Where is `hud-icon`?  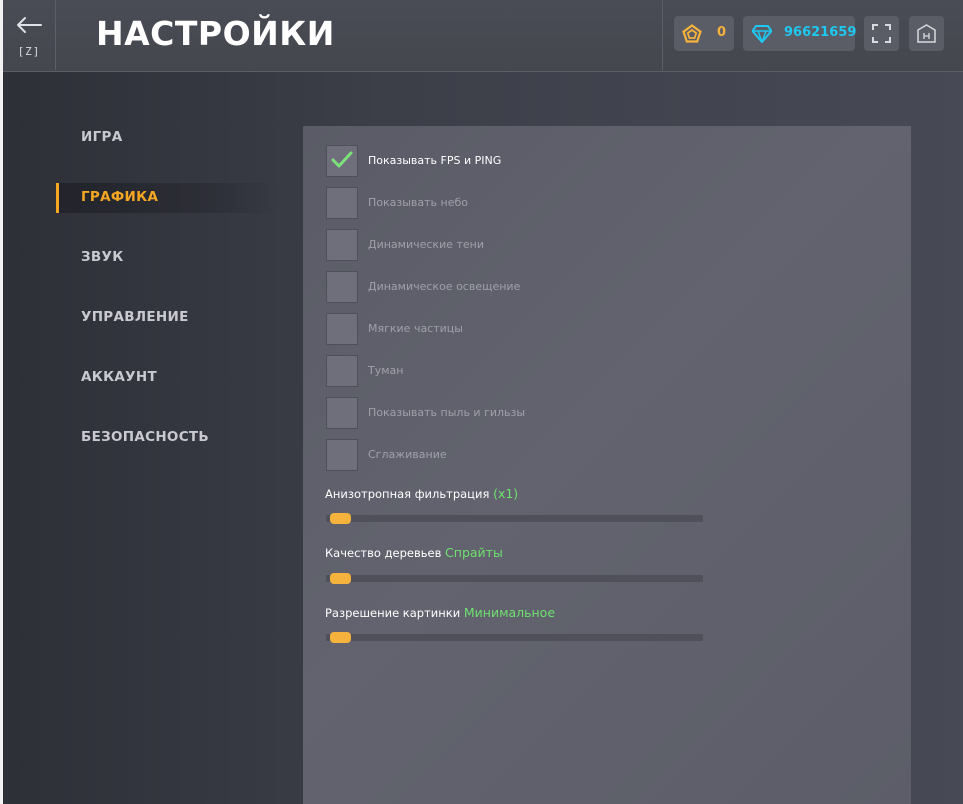 hud-icon is located at coordinates (926, 33).